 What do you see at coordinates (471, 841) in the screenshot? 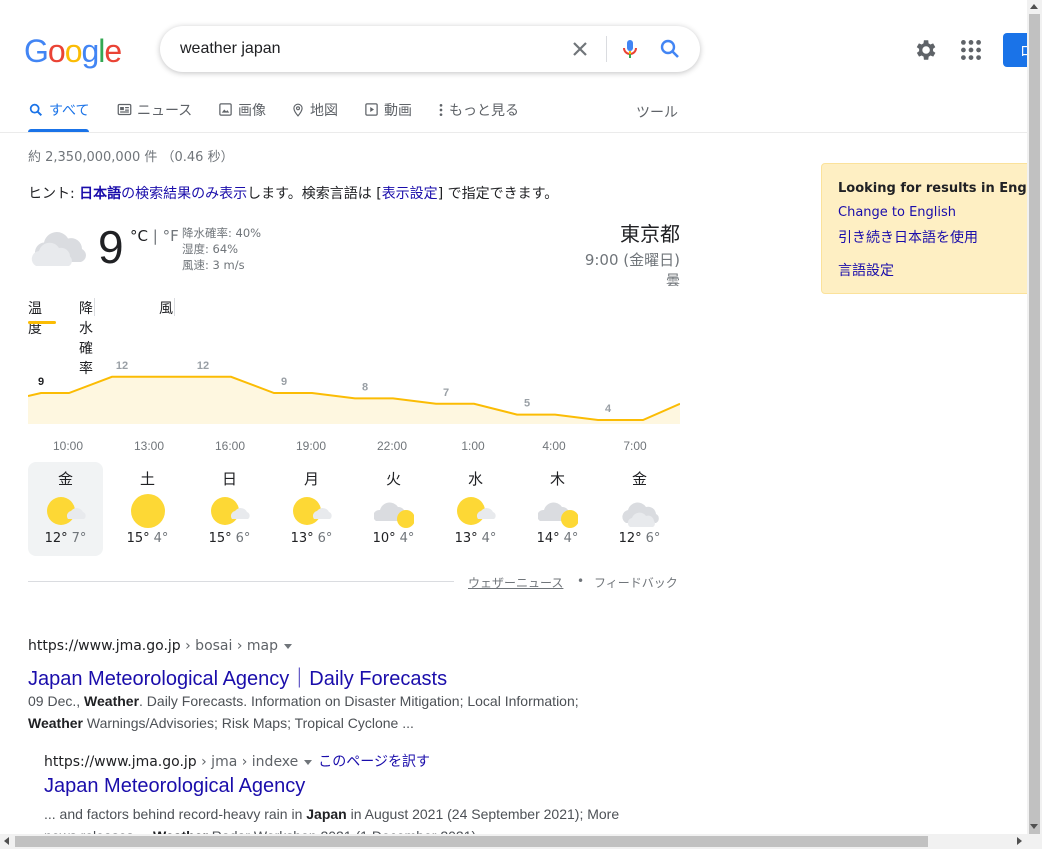
I see `horizontal-scrollbar-thumb` at bounding box center [471, 841].